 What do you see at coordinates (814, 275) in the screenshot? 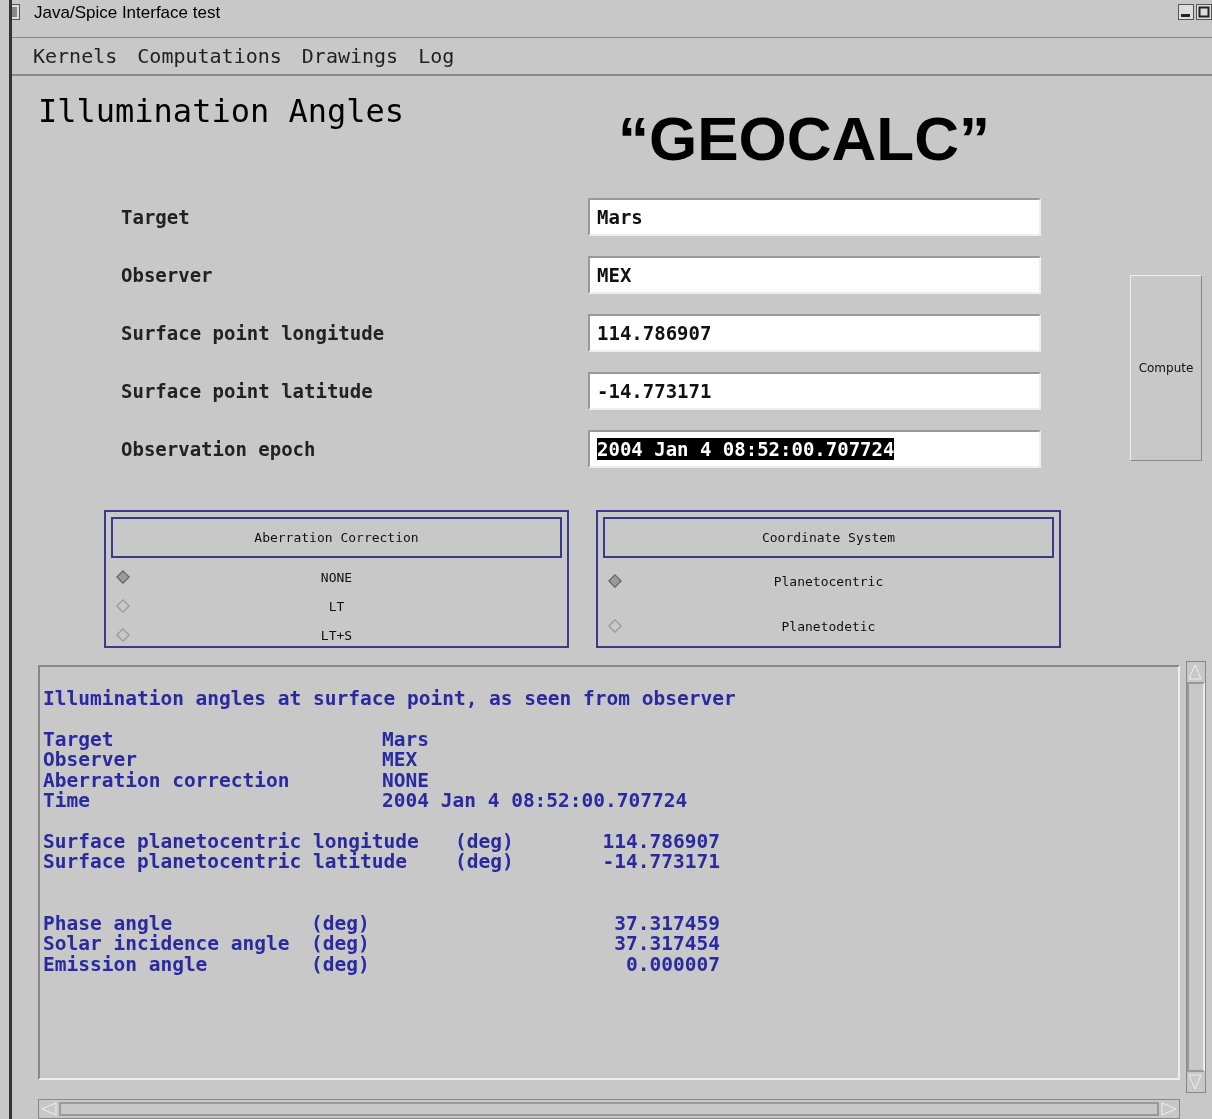
I see `input-field: MEX` at bounding box center [814, 275].